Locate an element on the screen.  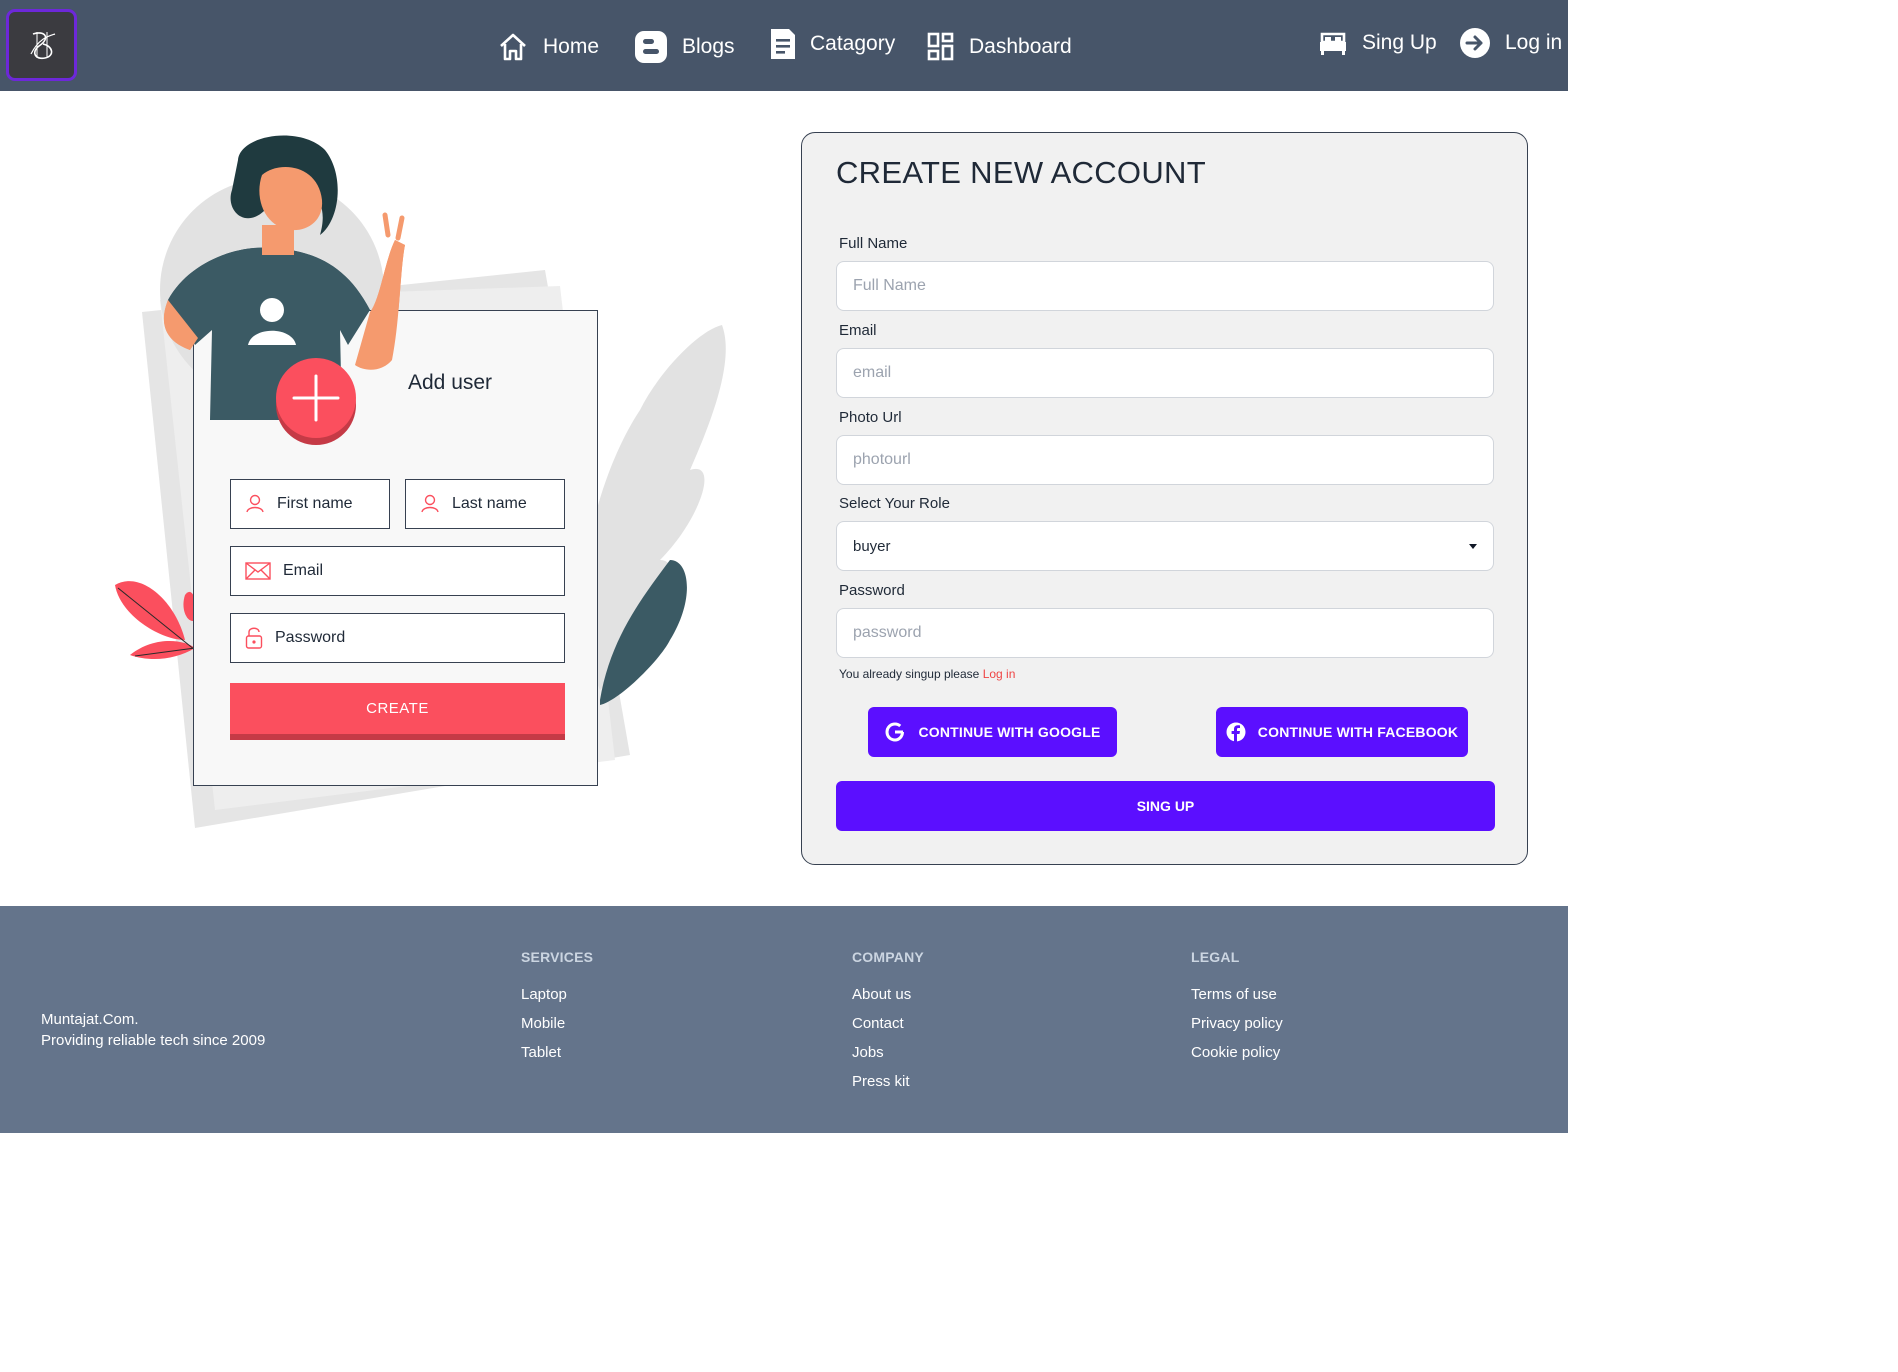
site-logo is located at coordinates (41, 45).